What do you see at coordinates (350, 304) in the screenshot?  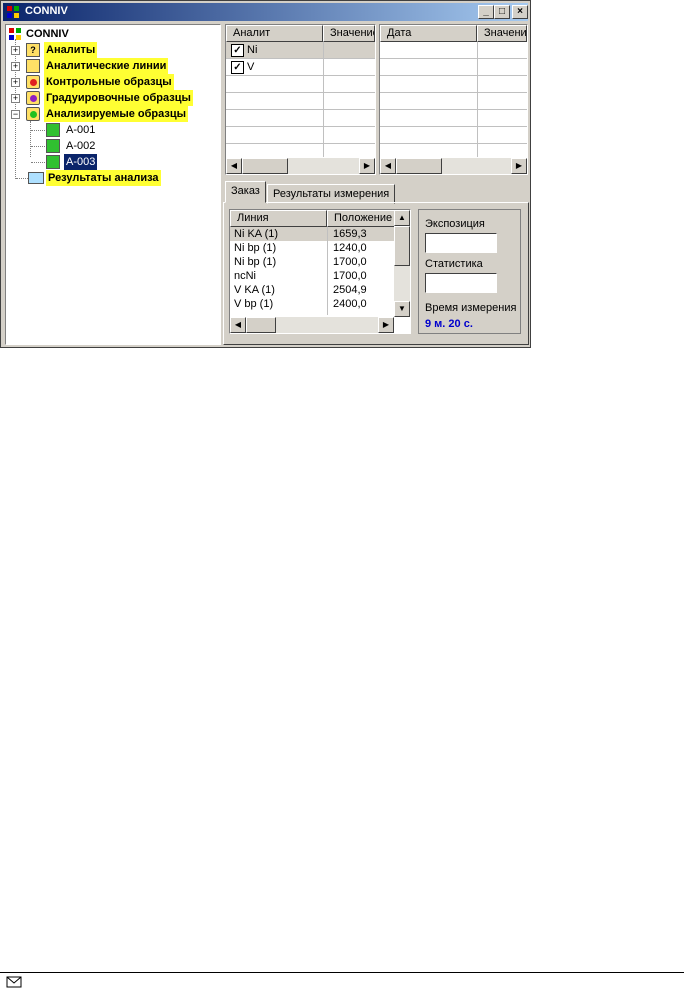 I see `line-position-cell: 2400,0` at bounding box center [350, 304].